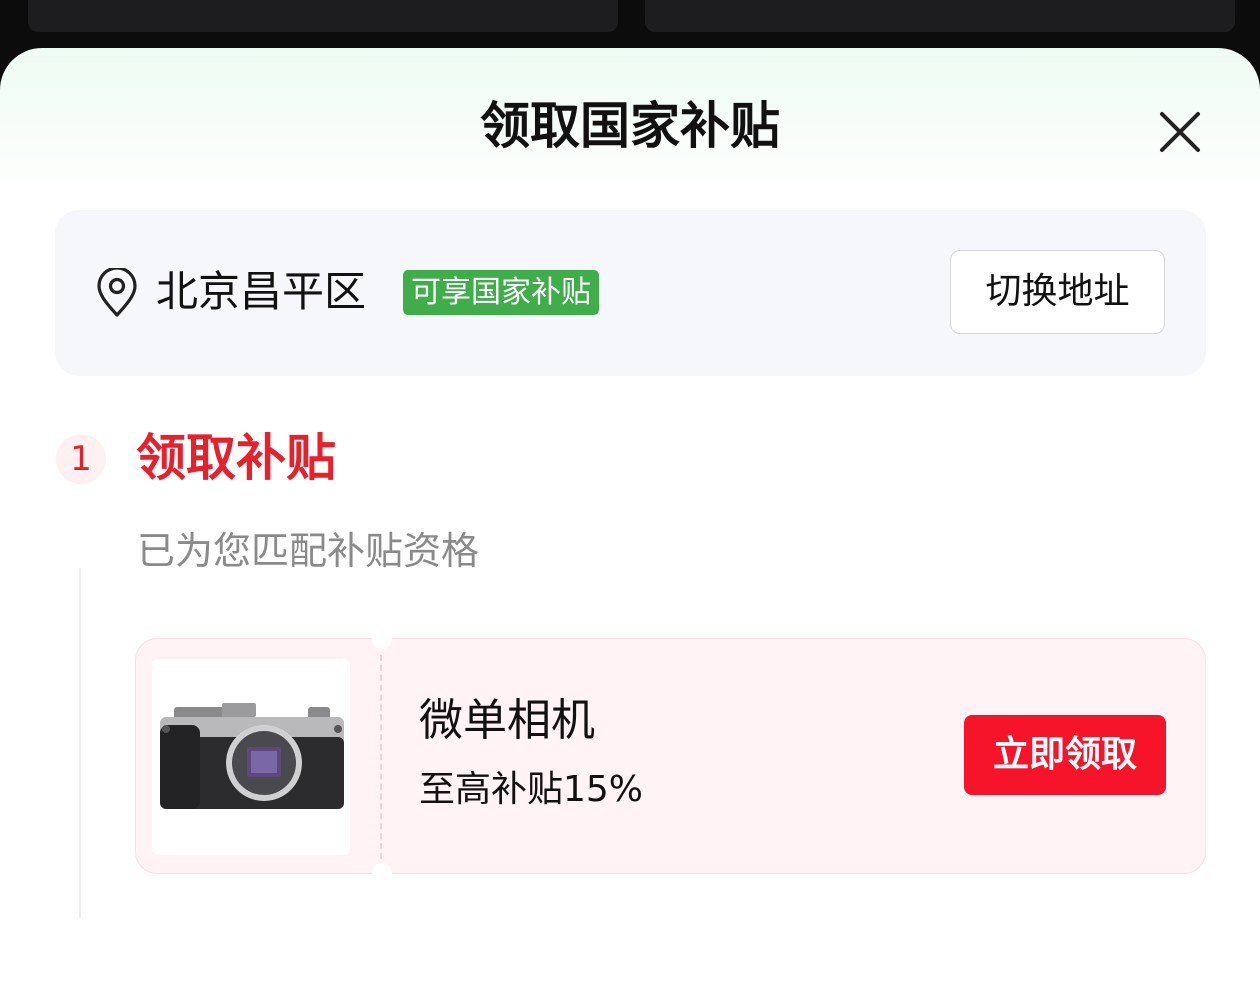  I want to click on subsidy-rate-text: 至高补贴15%, so click(531, 789).